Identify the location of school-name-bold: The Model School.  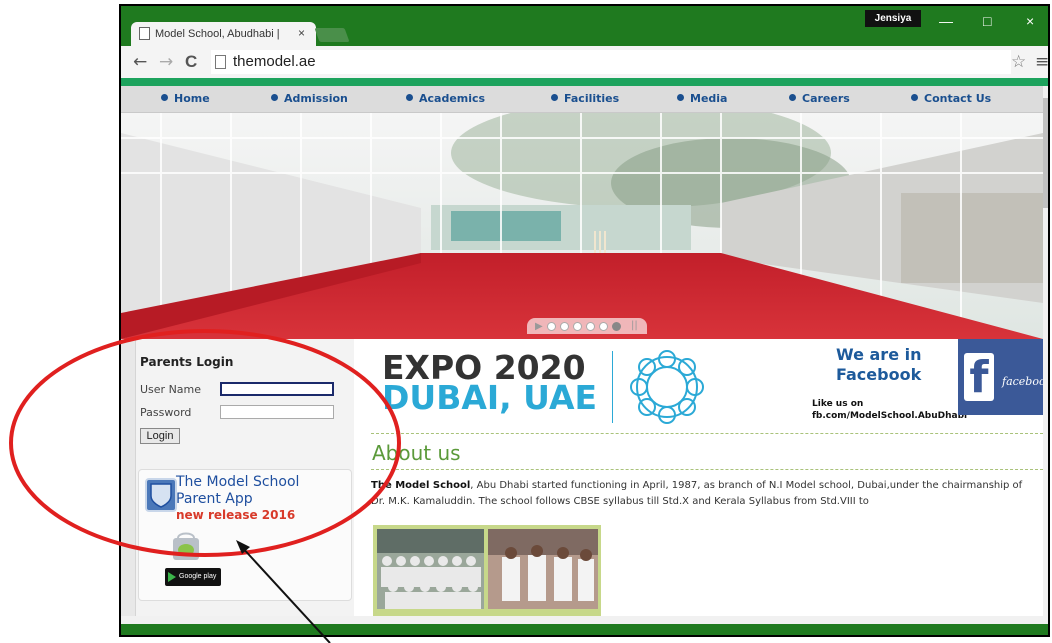
(421, 485).